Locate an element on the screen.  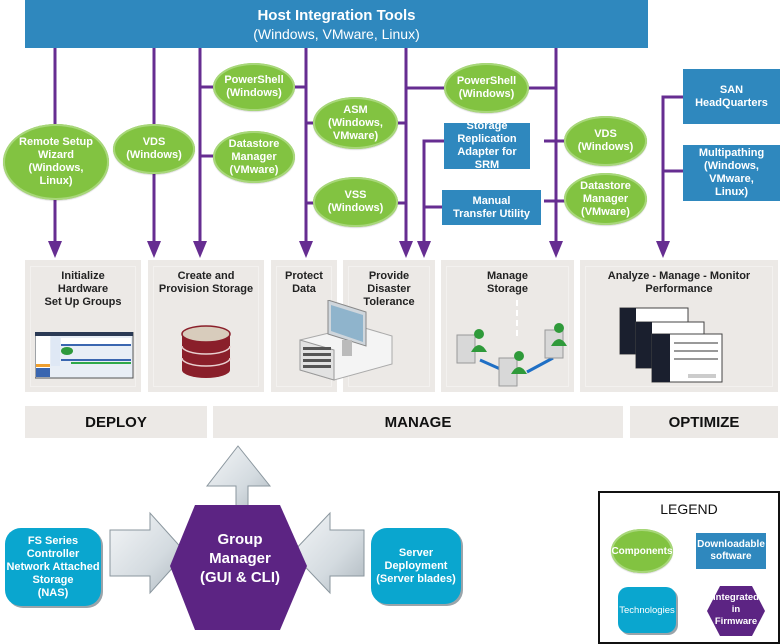
legend-integrated-firmware: Integrated in Firmware is located at coordinates (736, 609).